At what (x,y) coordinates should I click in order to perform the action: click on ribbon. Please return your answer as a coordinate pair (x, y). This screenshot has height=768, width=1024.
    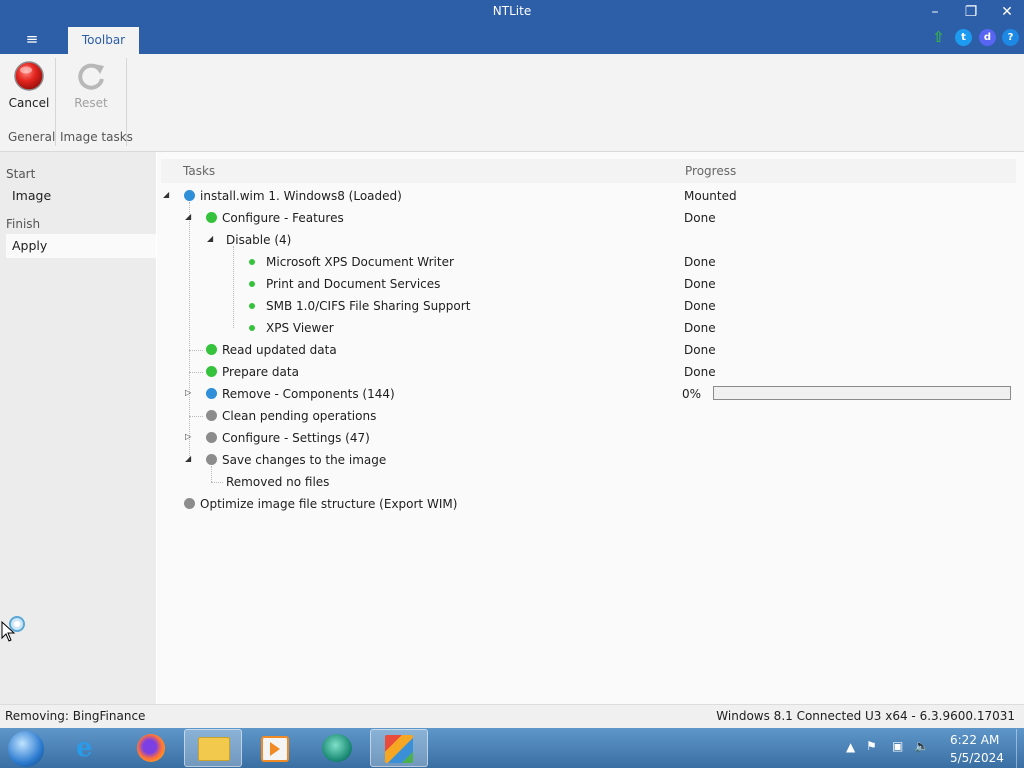
    Looking at the image, I should click on (512, 103).